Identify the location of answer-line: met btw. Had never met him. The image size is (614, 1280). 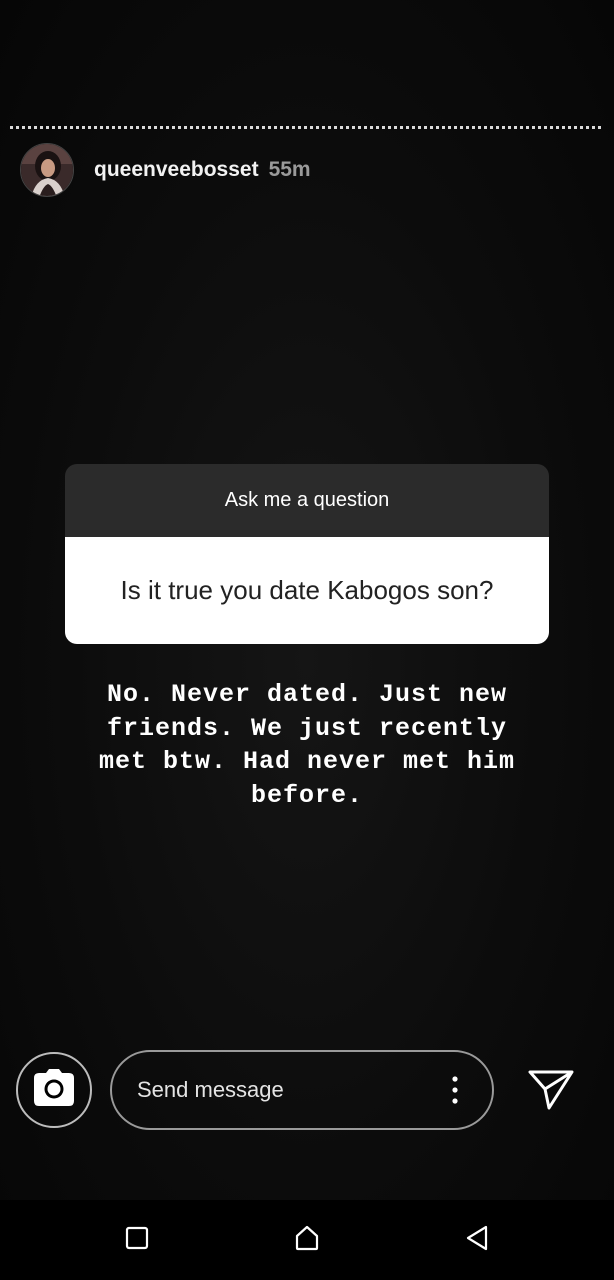
(307, 761).